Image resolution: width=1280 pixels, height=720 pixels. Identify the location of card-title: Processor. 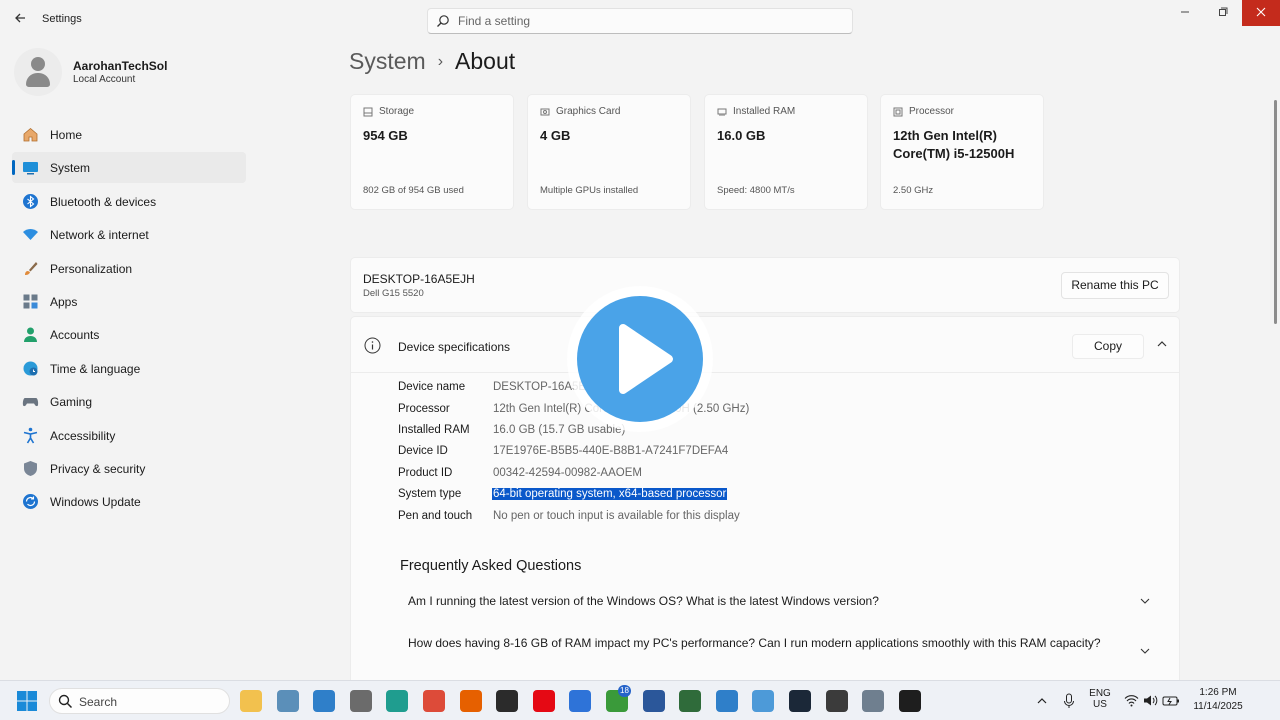
(932, 111).